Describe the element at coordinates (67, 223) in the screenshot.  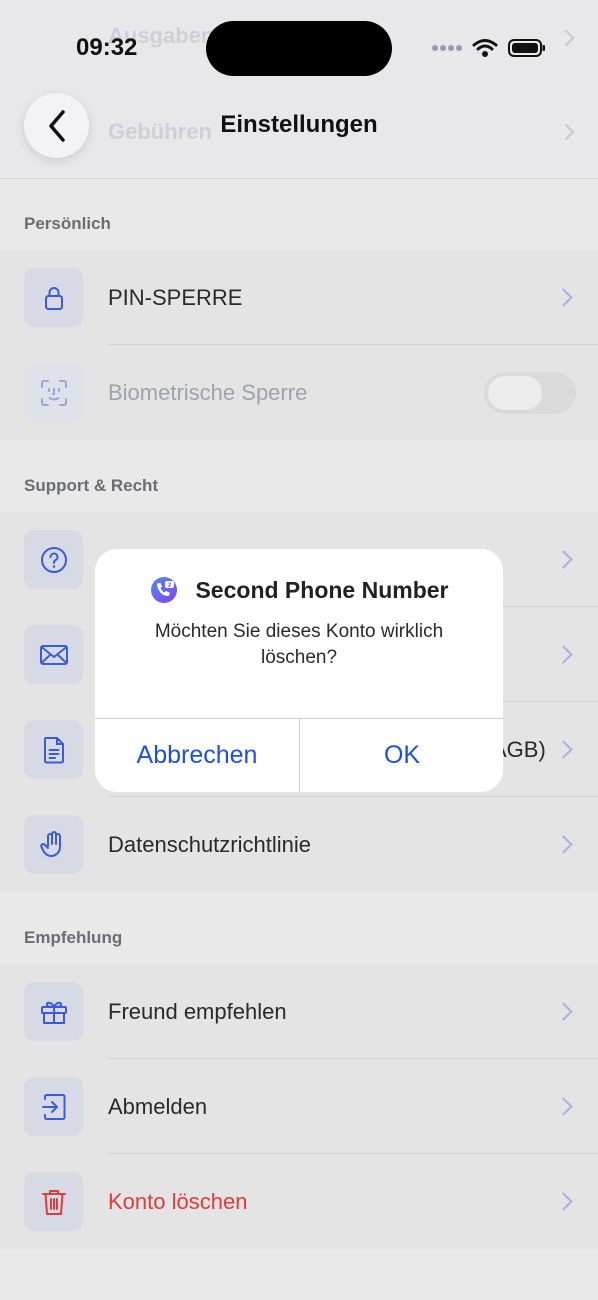
I see `section-label-personal: Persönlich` at that location.